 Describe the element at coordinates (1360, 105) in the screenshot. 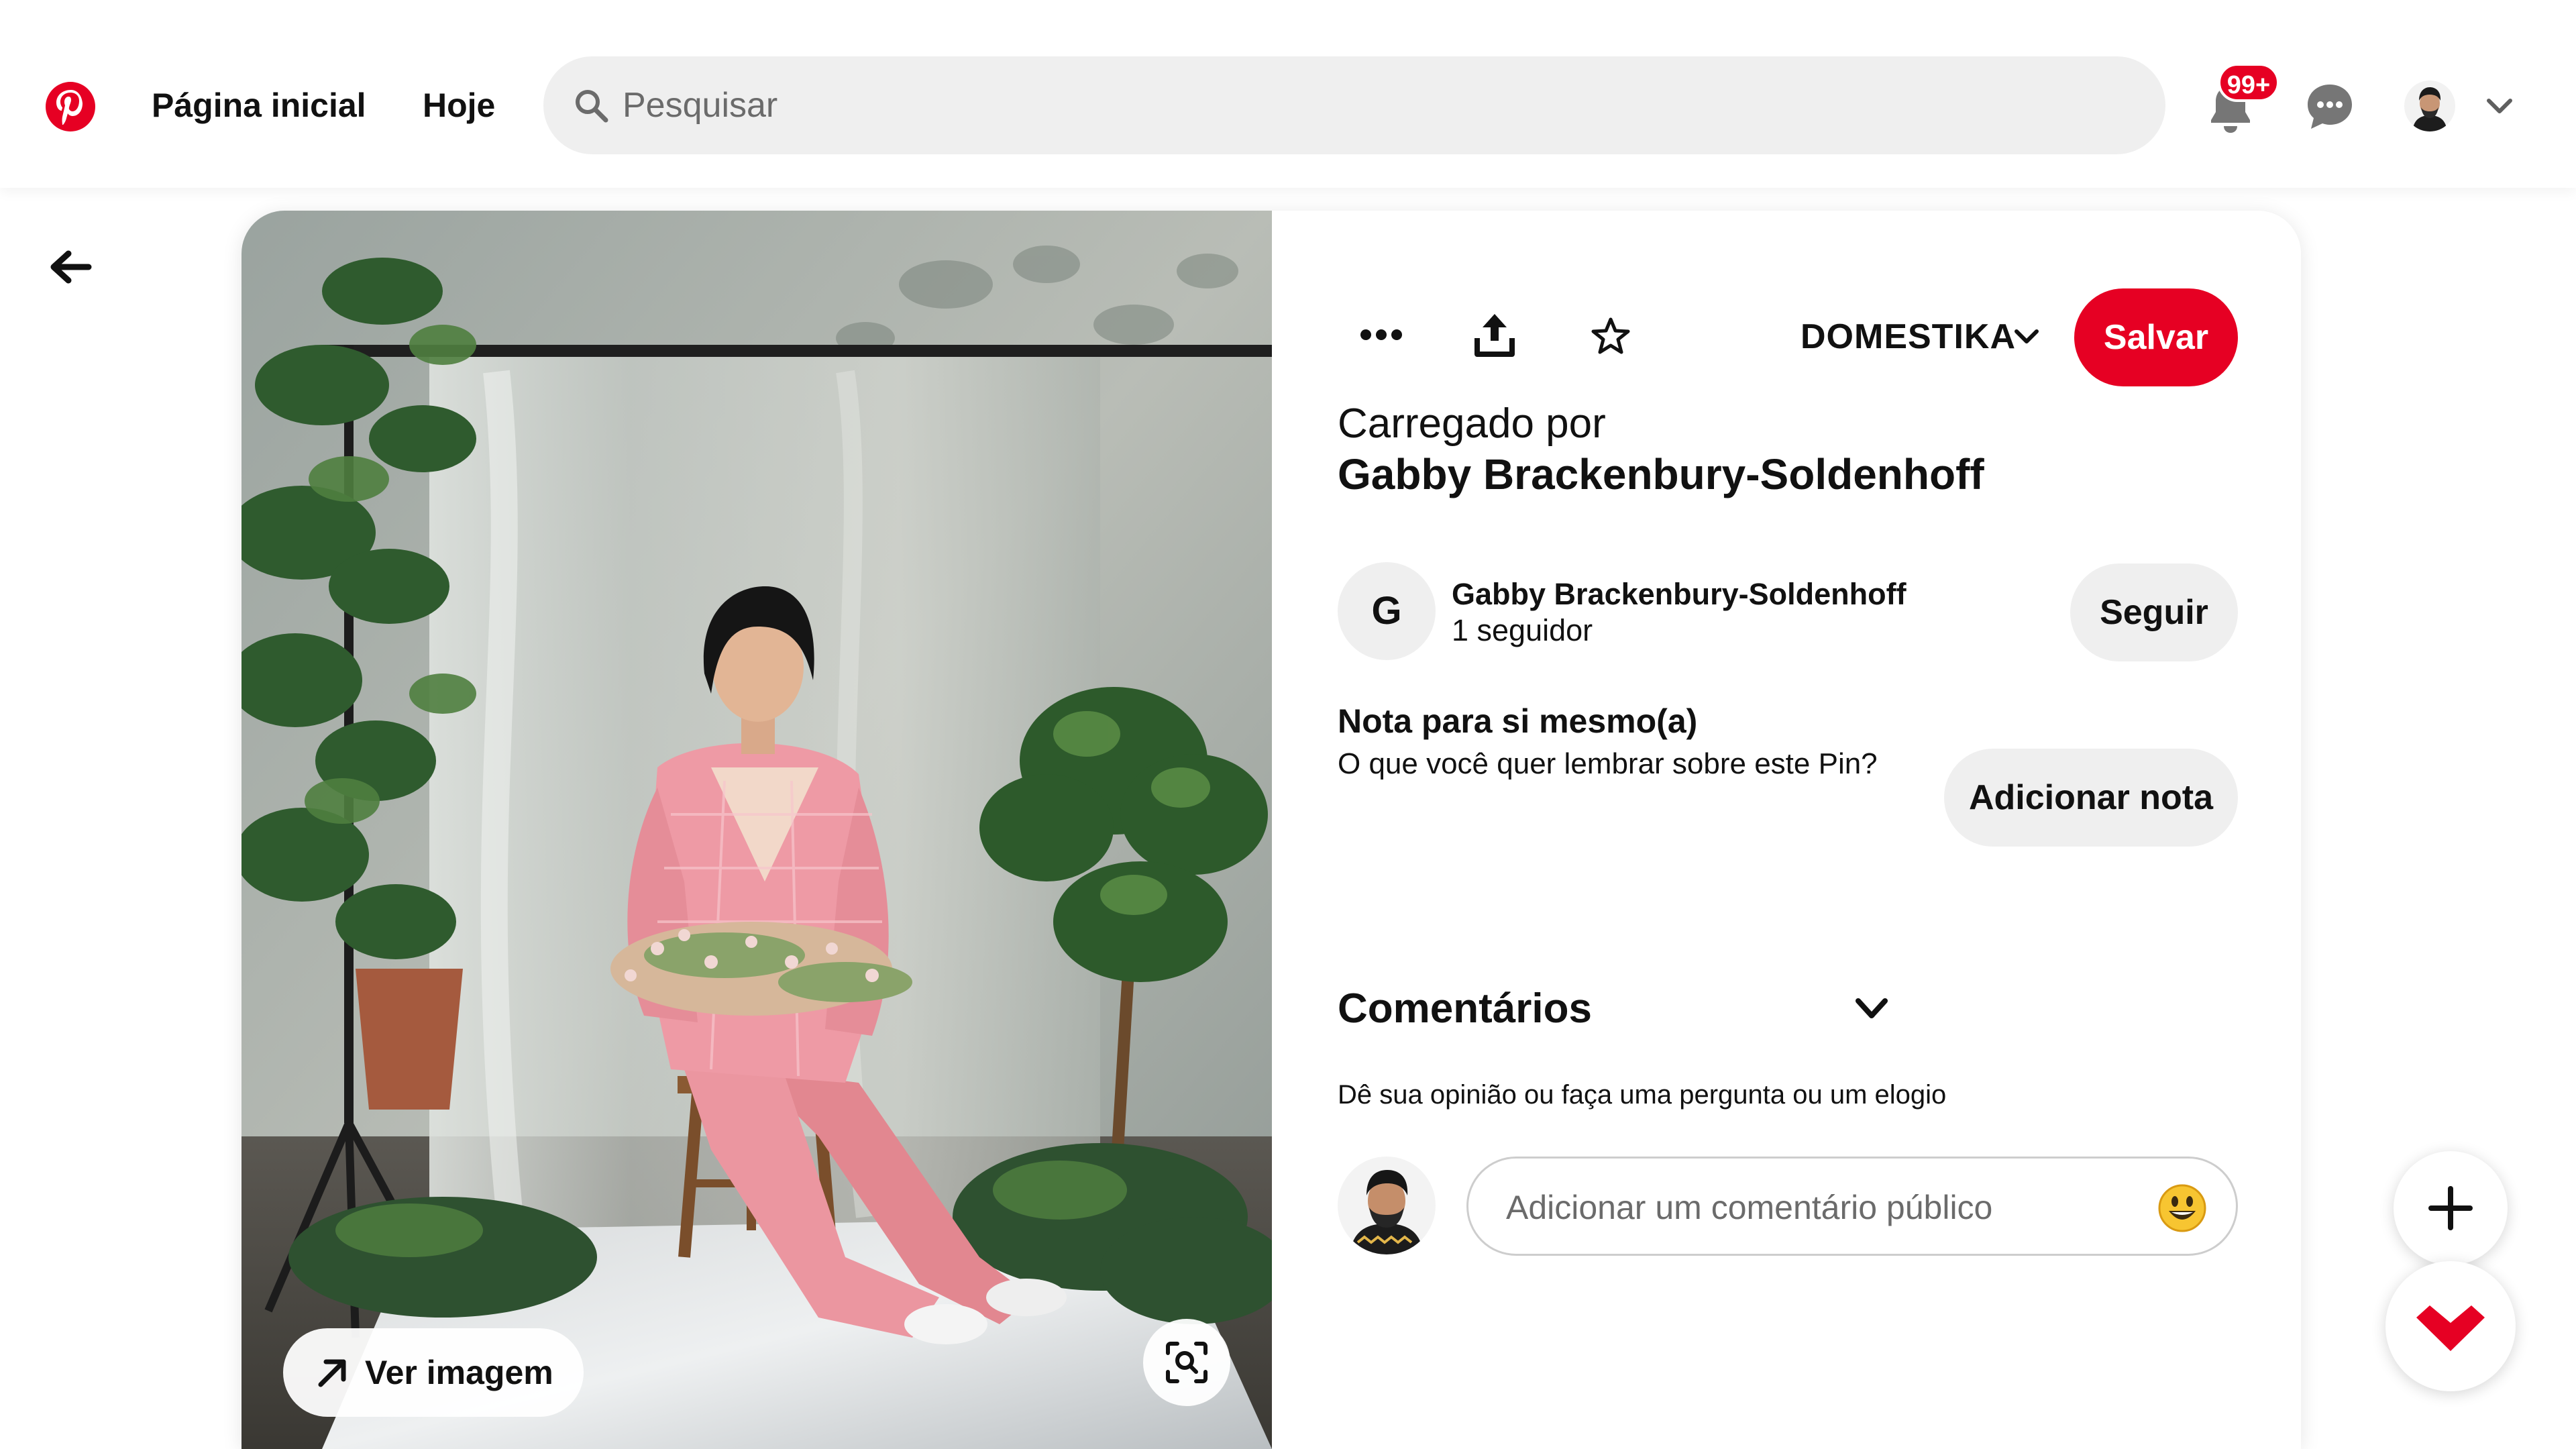

I see `search-input` at that location.